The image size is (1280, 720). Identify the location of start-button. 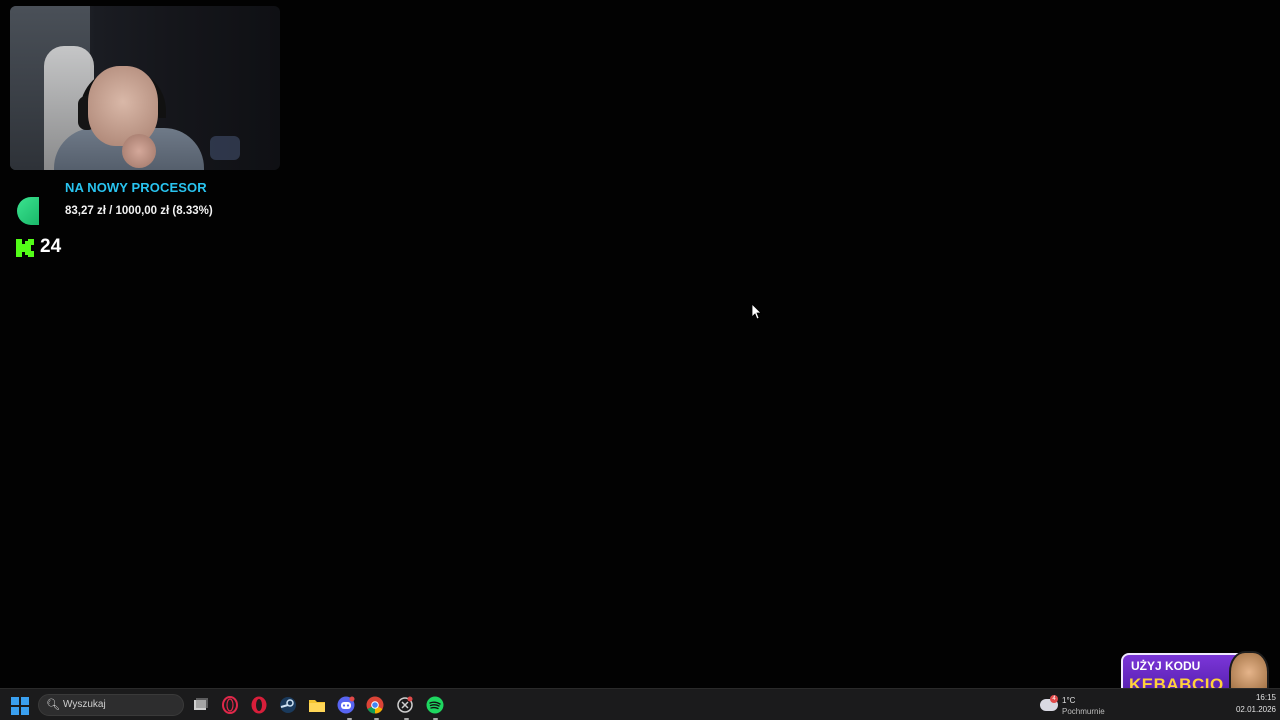
(20, 706).